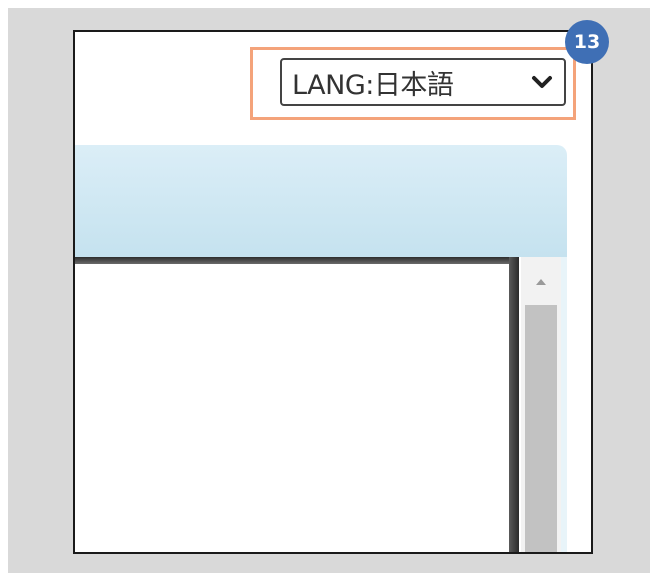  What do you see at coordinates (373, 85) in the screenshot?
I see `language-dropdown-label: LANG:日本語` at bounding box center [373, 85].